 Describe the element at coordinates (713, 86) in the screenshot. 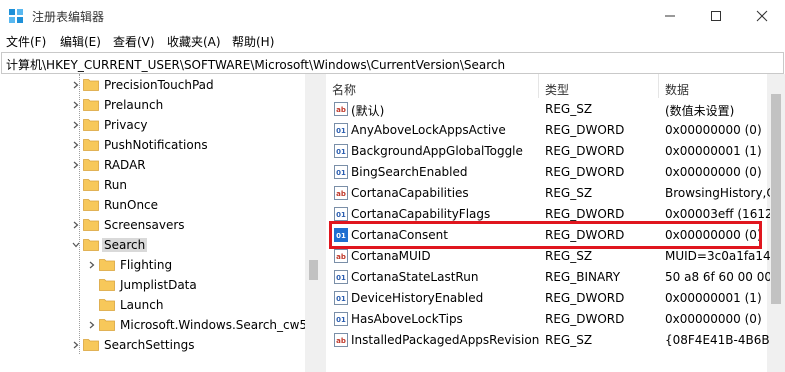

I see `column-header-data: 数据` at that location.